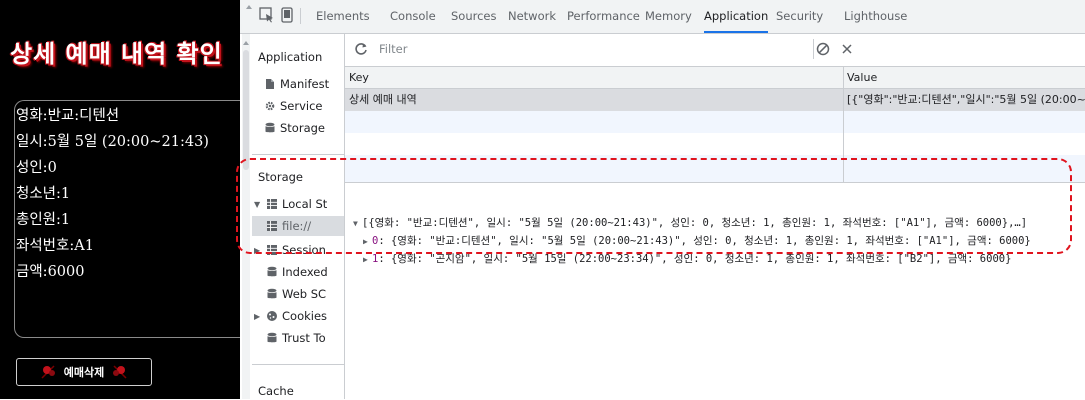  Describe the element at coordinates (413, 16) in the screenshot. I see `tab-console: Console` at that location.